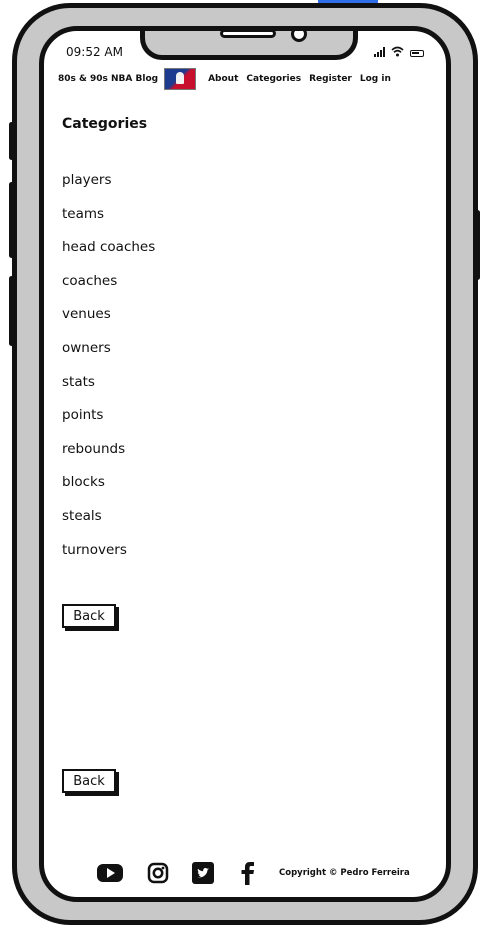 The image size is (489, 930). I want to click on wifi-icon, so click(397, 51).